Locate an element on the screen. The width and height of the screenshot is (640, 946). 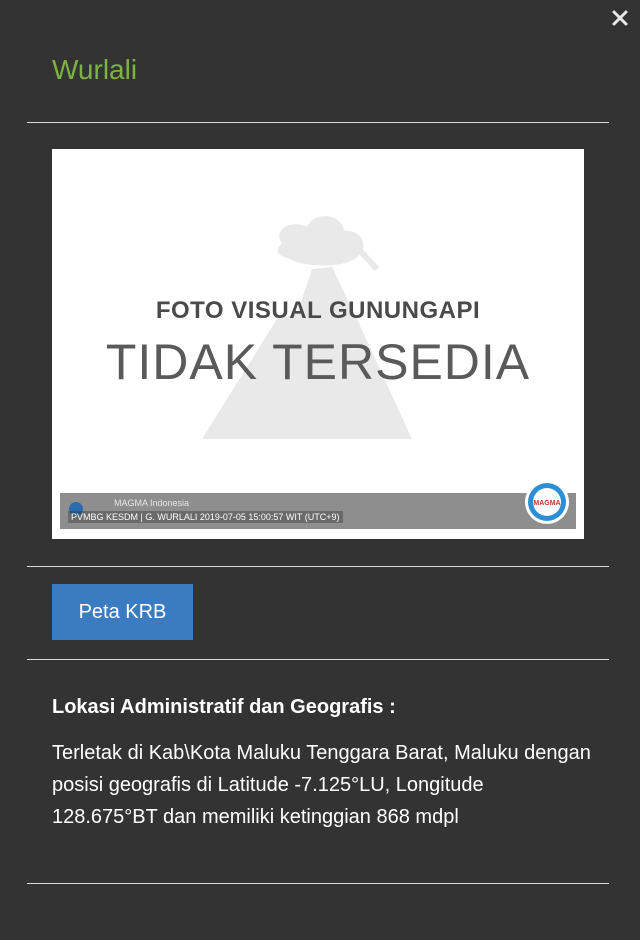
location-heading: Lokasi Administratif dan Geografis : is located at coordinates (224, 707).